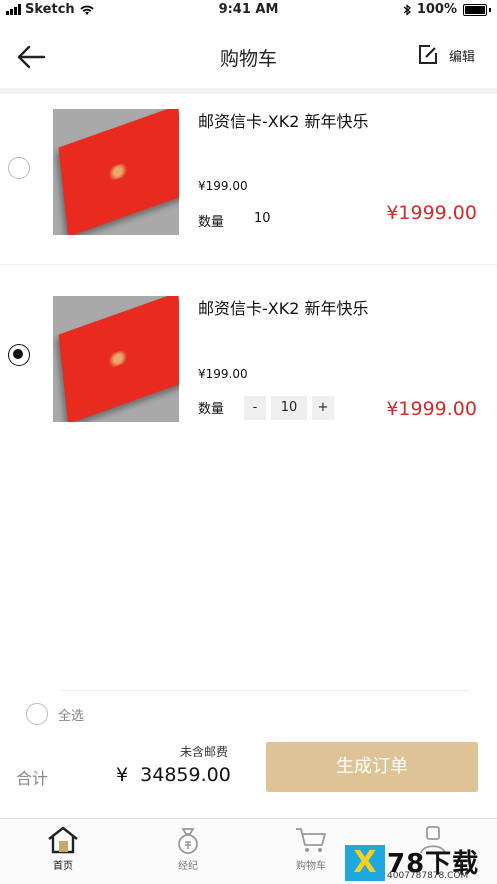  I want to click on status-bar: Sketch 9:41 AM 100%, so click(248, 10).